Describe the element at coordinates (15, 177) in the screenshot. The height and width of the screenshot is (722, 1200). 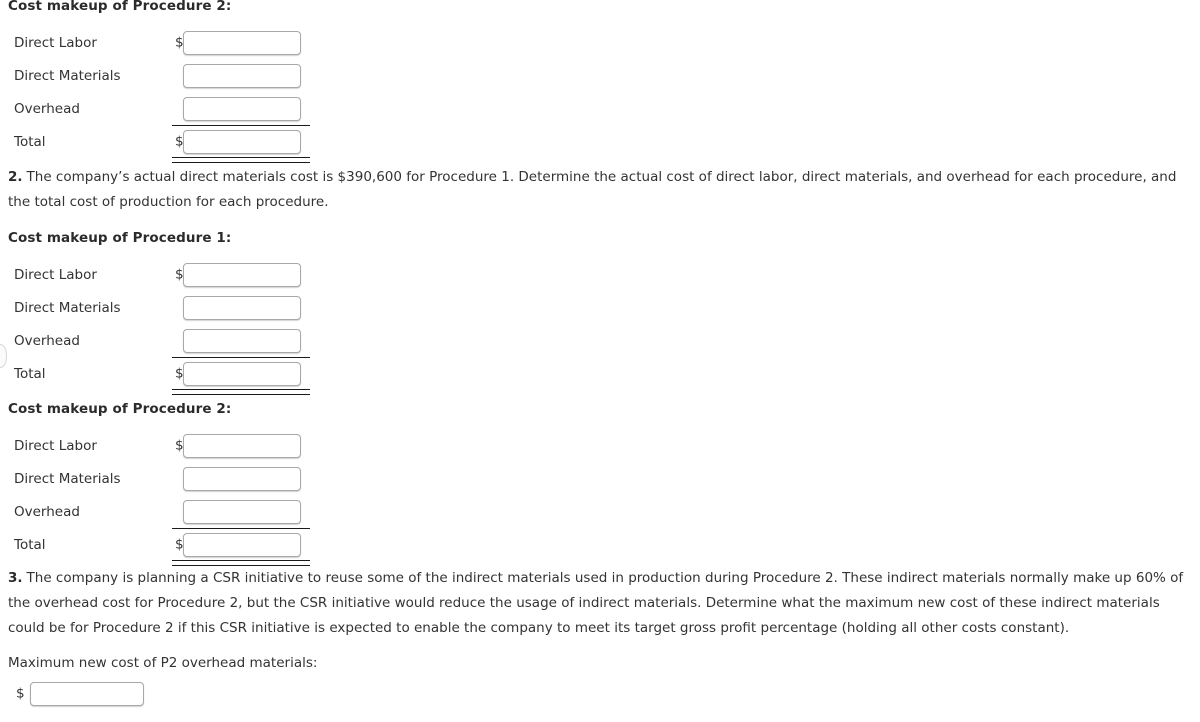
I see `question-2-number: 2.` at that location.